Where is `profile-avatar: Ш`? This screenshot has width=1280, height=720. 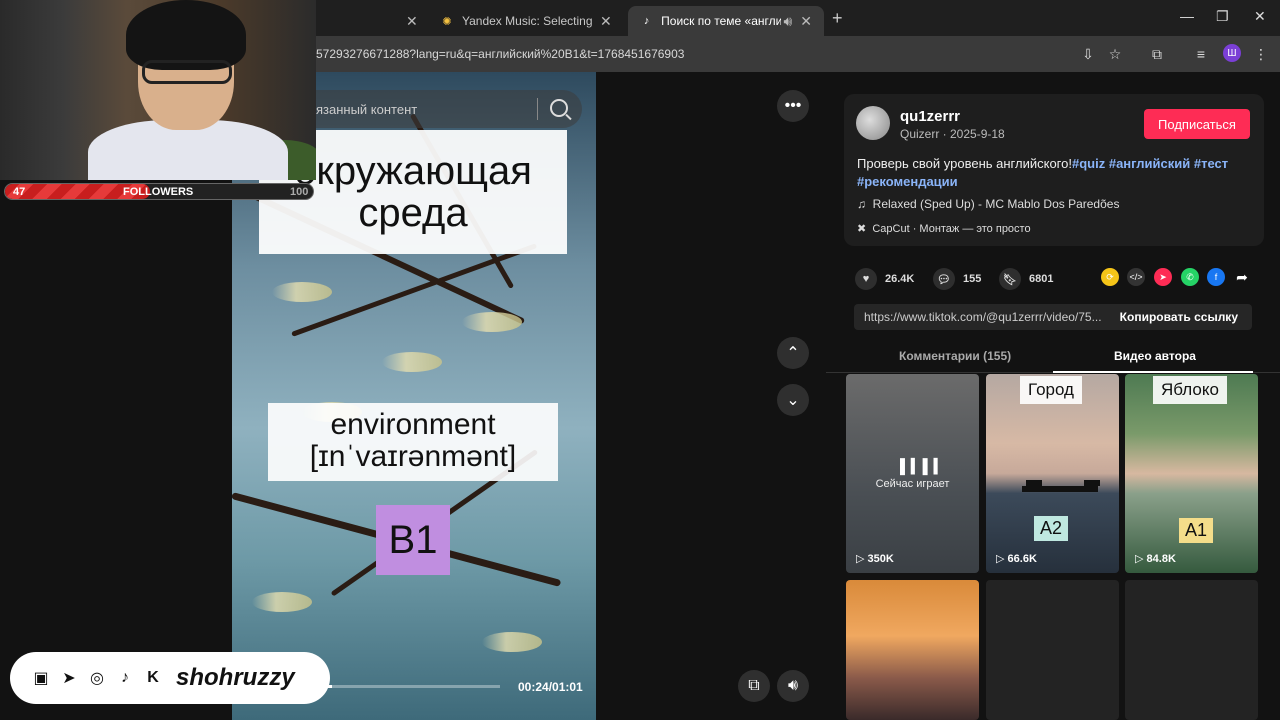
profile-avatar: Ш is located at coordinates (1232, 53).